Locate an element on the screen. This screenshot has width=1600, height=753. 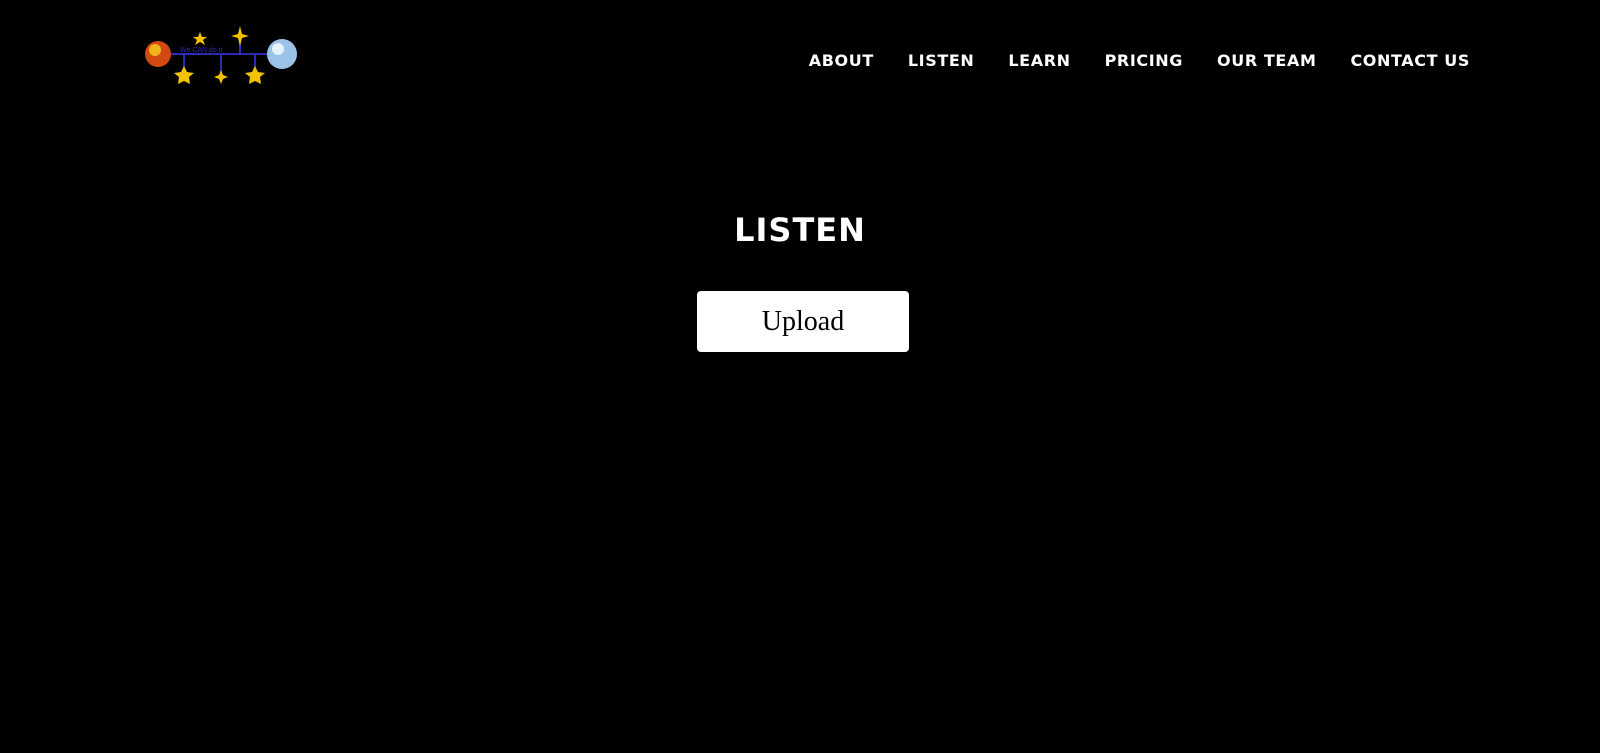
nav-item: LEARN is located at coordinates (1022, 61).